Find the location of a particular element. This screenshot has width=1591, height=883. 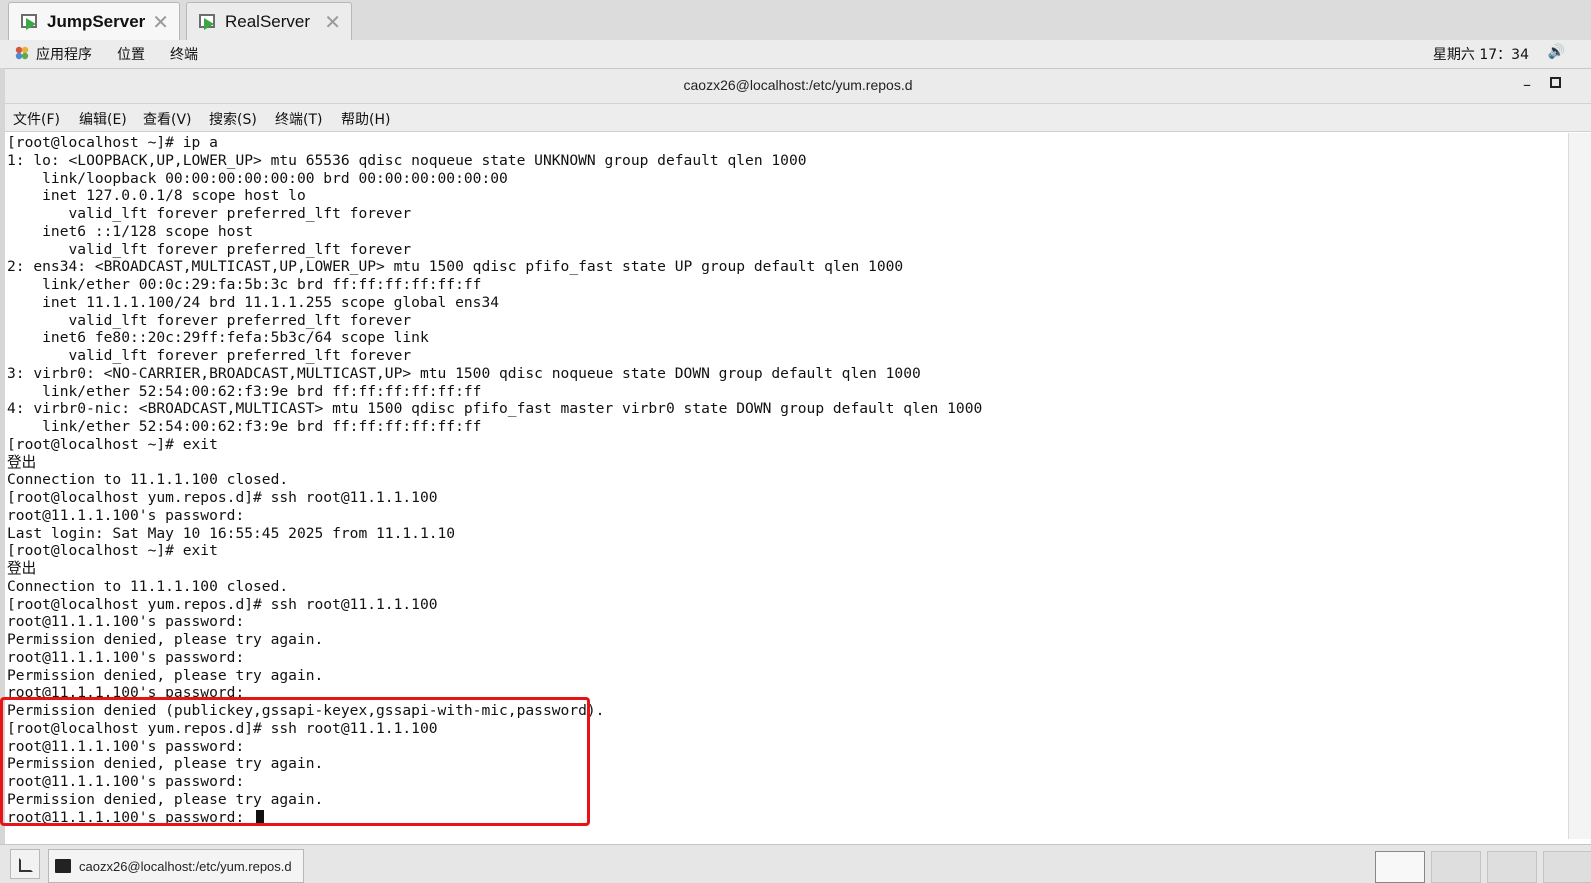

menu-help: 帮助(H) is located at coordinates (365, 119).